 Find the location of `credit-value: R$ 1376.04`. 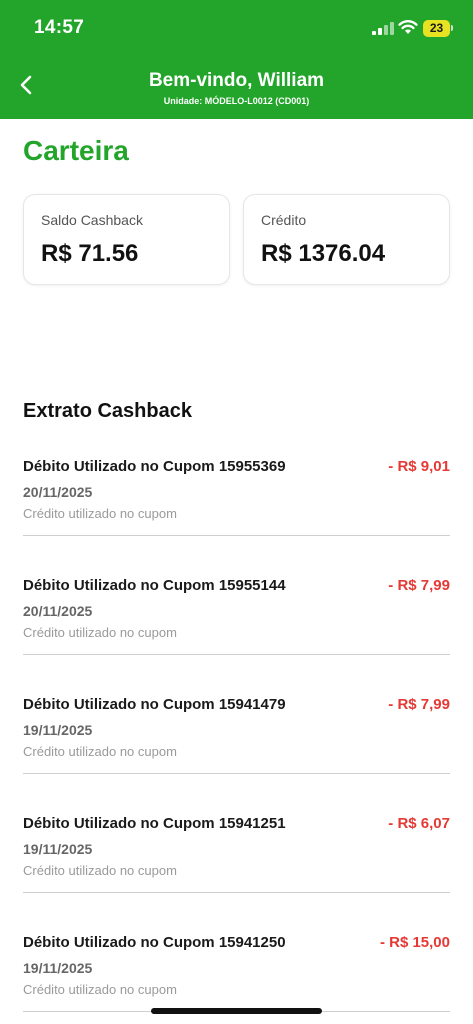

credit-value: R$ 1376.04 is located at coordinates (323, 253).